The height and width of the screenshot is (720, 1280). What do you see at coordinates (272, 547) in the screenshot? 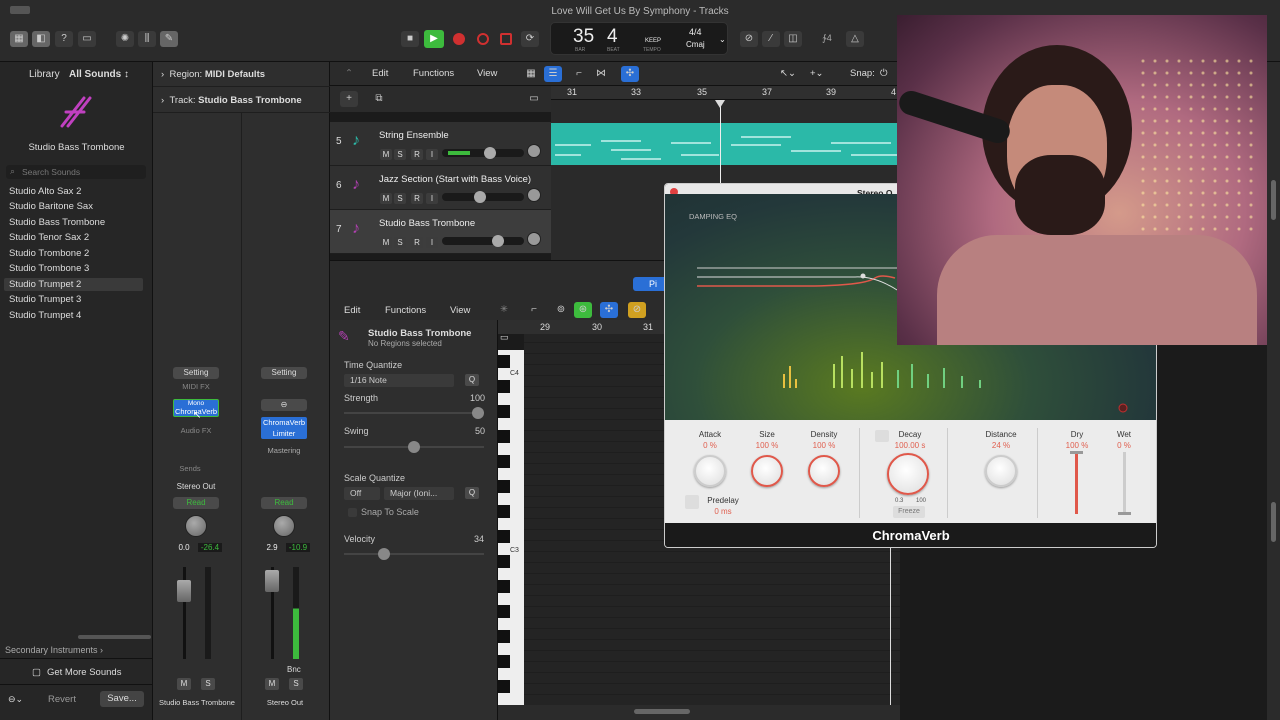
I see `volume-value: 2.9` at bounding box center [272, 547].